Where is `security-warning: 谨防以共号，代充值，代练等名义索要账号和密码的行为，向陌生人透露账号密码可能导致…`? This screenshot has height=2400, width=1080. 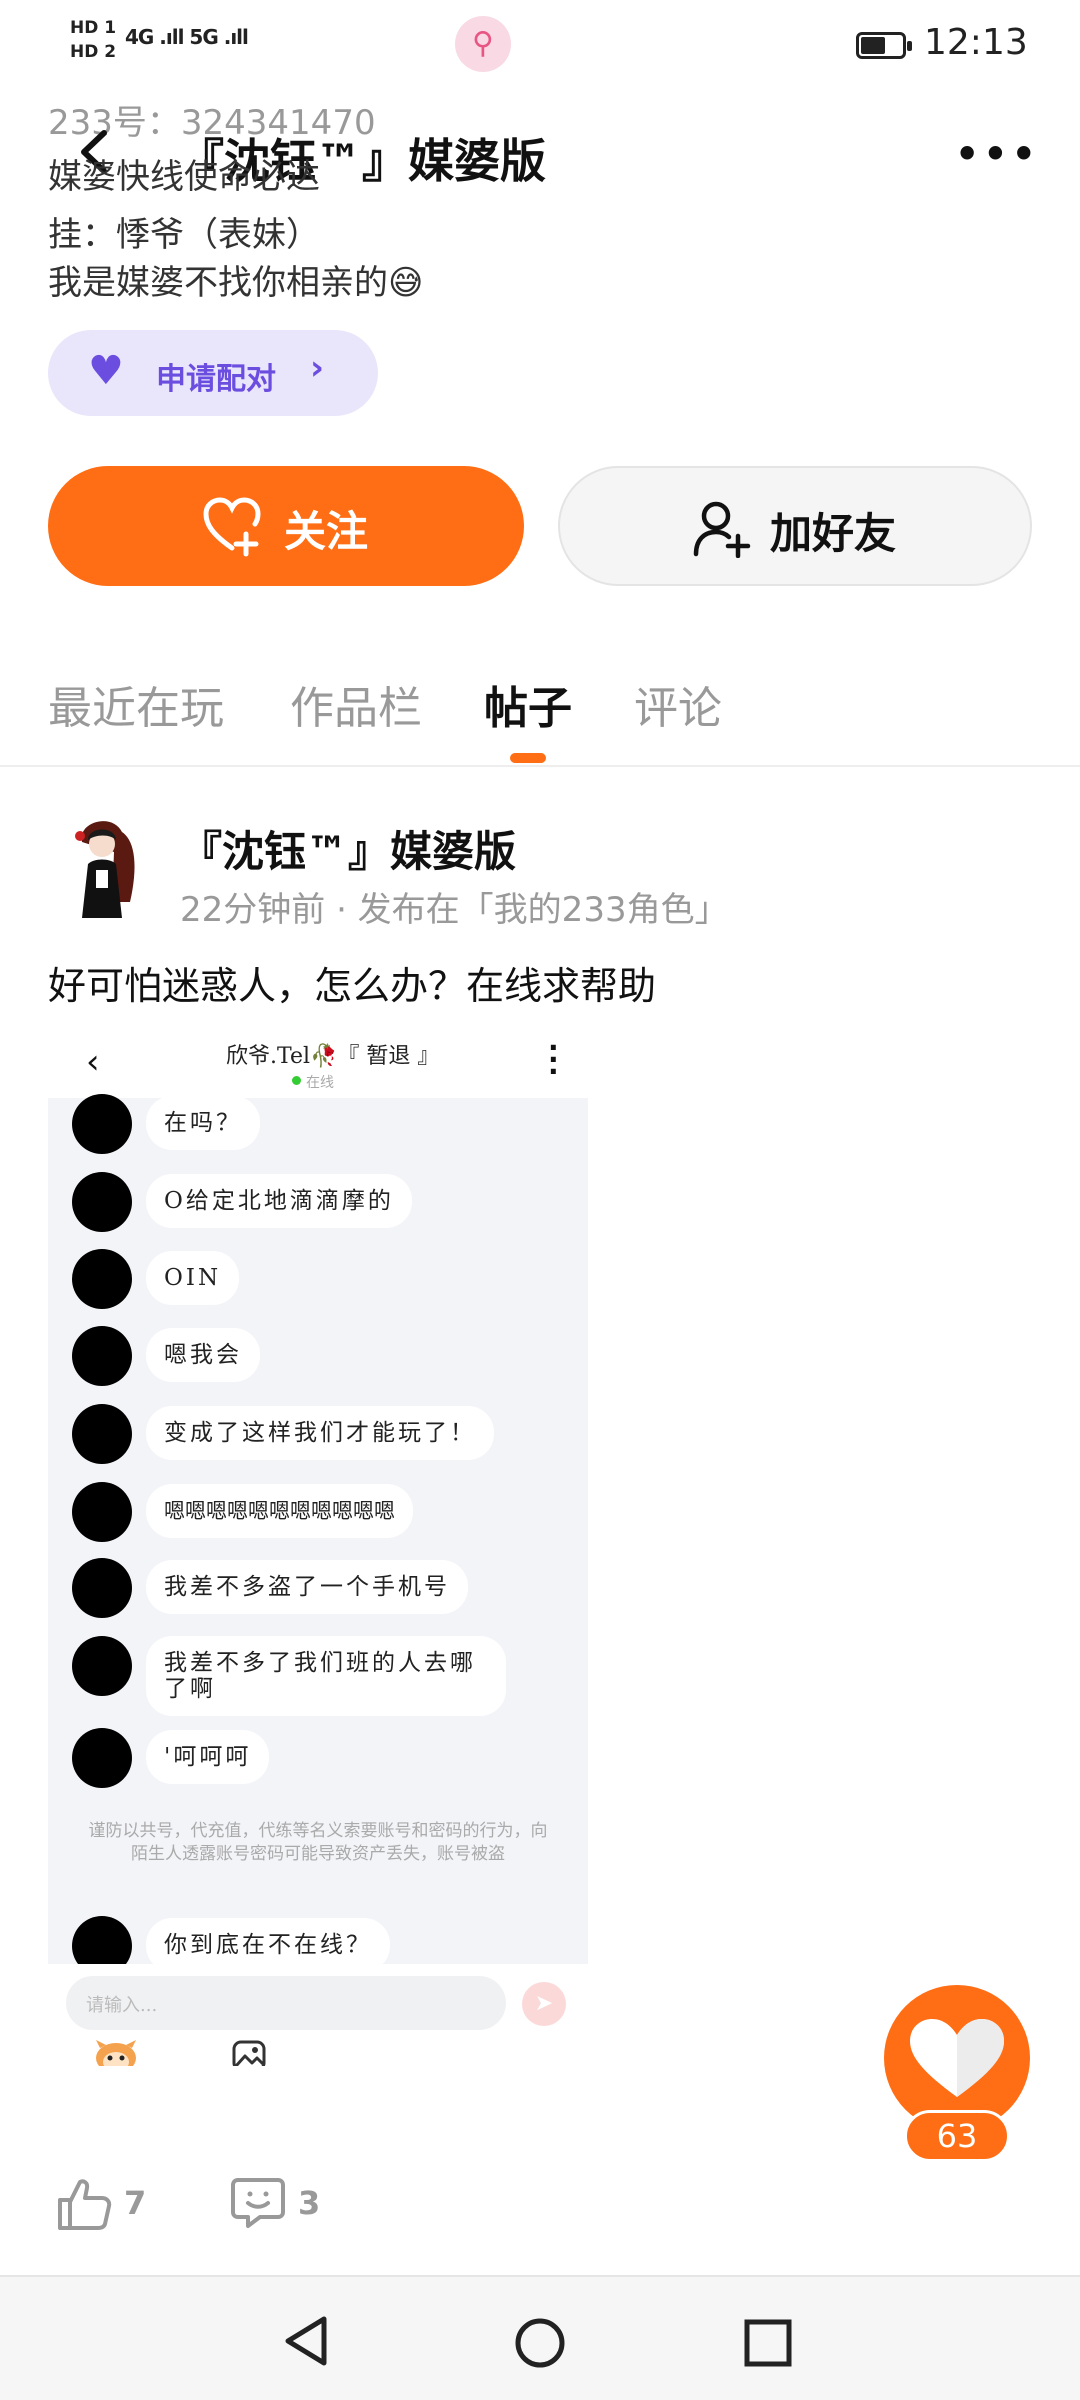
security-warning: 谨防以共号，代充值，代练等名义索要账号和密码的行为，向陌生人透露账号密码可能导致… is located at coordinates (318, 1842).